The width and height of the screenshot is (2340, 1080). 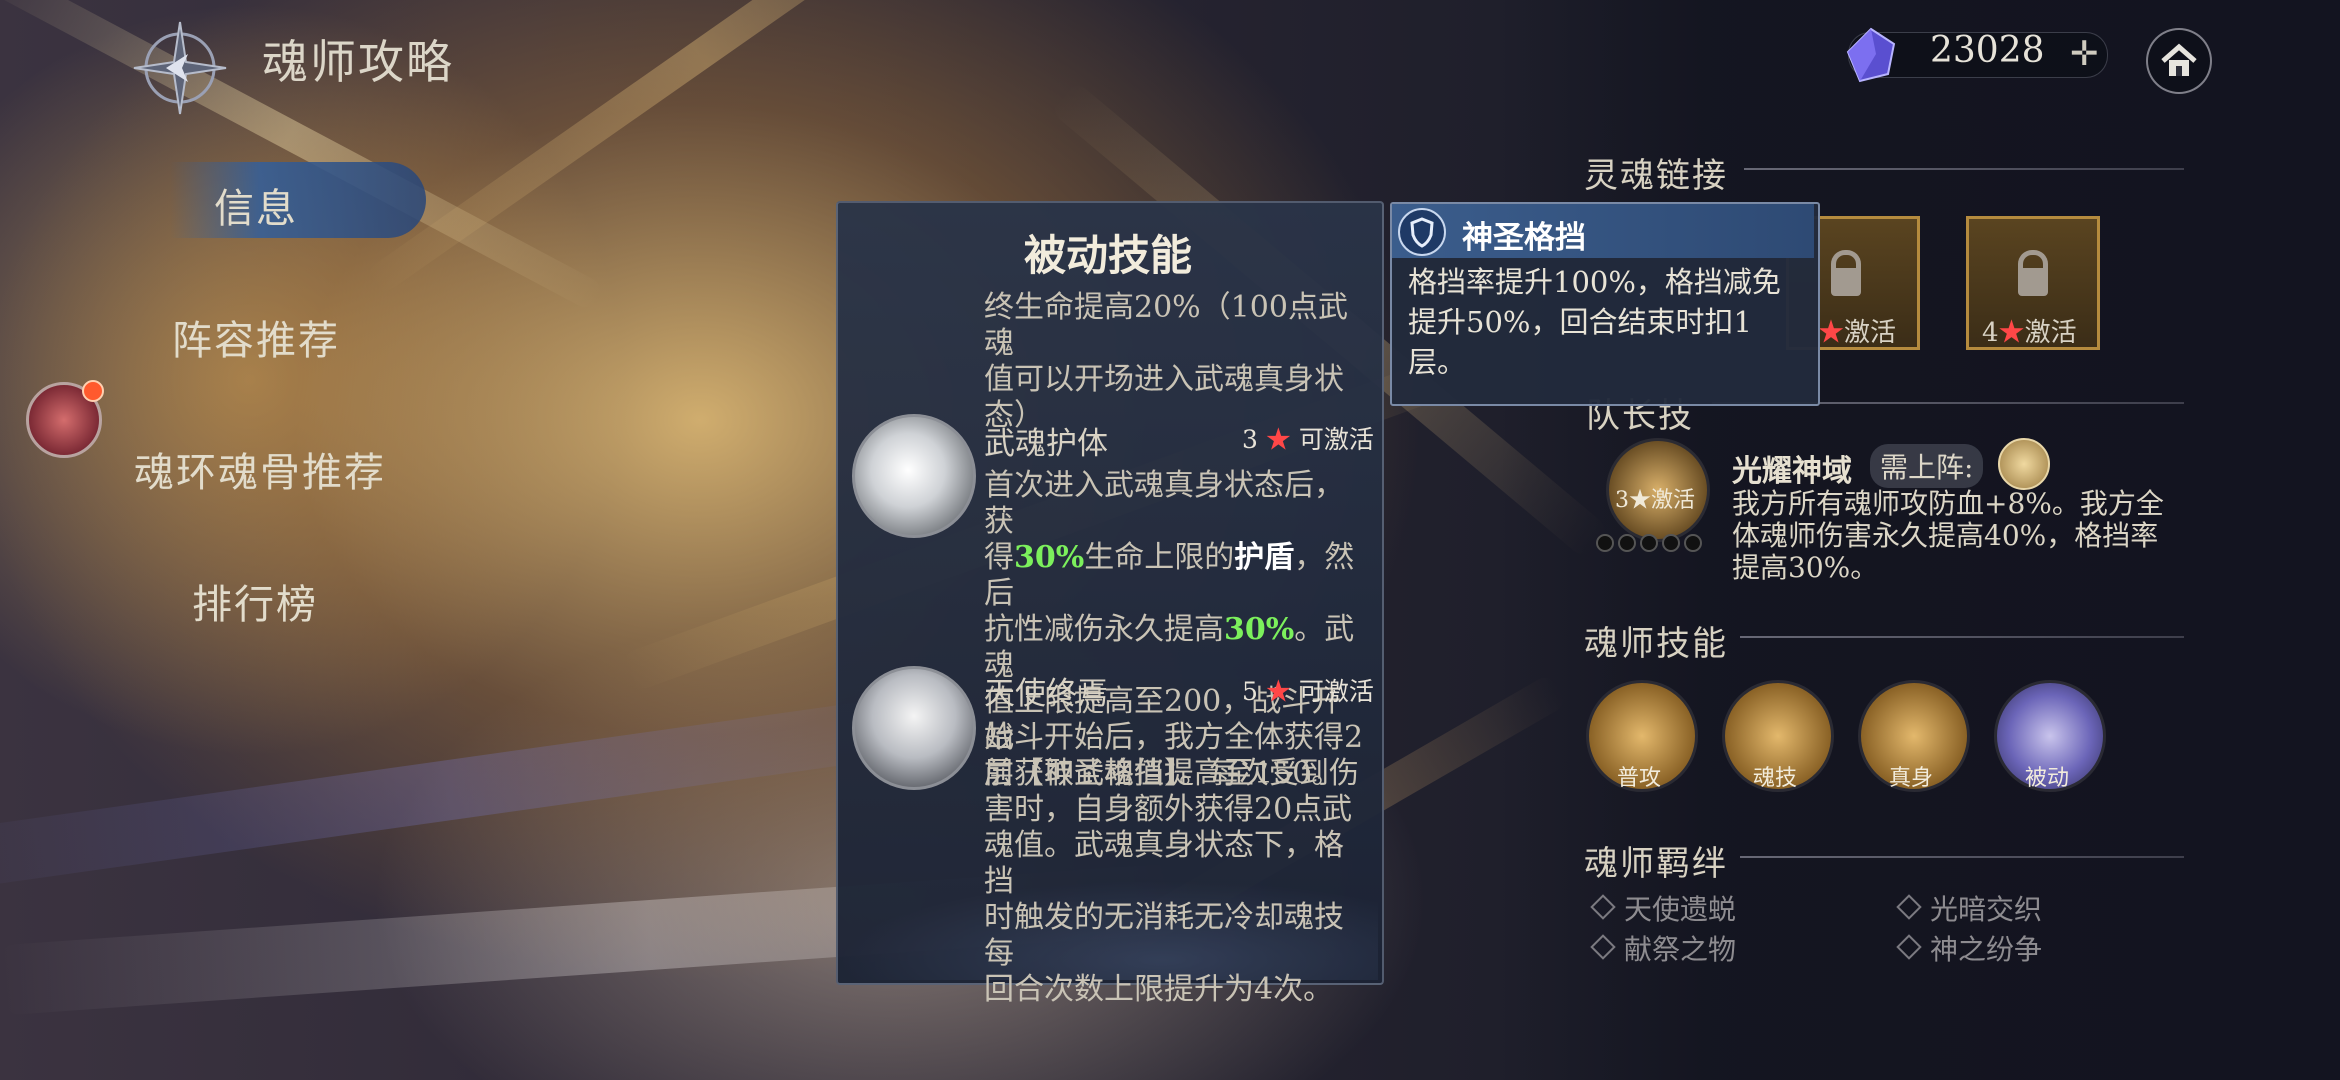 I want to click on tooltip-line: 层。, so click(x=1437, y=362).